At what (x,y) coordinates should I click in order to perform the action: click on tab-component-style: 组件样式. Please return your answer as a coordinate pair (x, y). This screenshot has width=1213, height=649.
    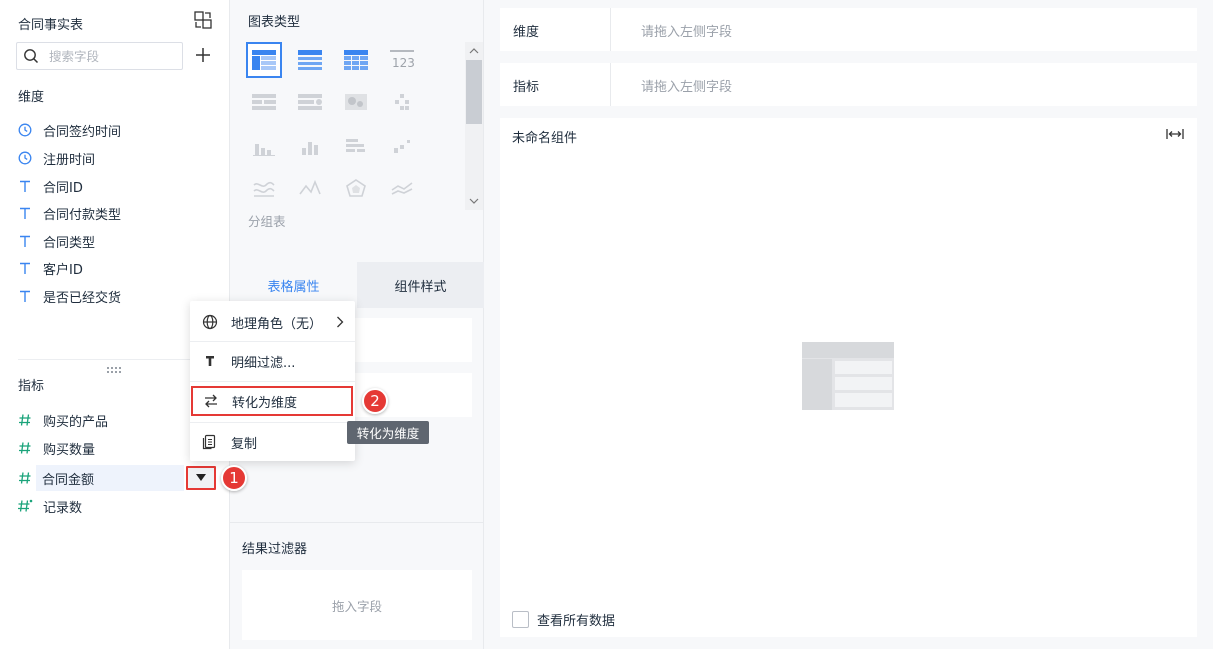
    Looking at the image, I should click on (420, 285).